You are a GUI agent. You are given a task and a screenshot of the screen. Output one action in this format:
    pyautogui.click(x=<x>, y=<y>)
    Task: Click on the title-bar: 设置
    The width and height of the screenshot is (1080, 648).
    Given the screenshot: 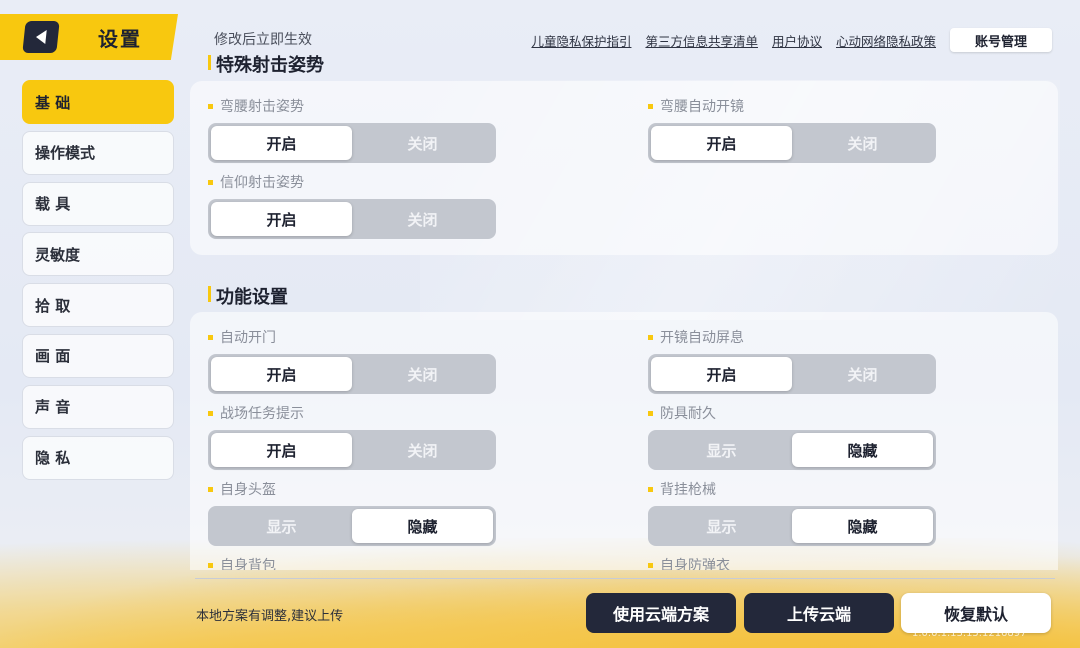 What is the action you would take?
    pyautogui.click(x=89, y=37)
    